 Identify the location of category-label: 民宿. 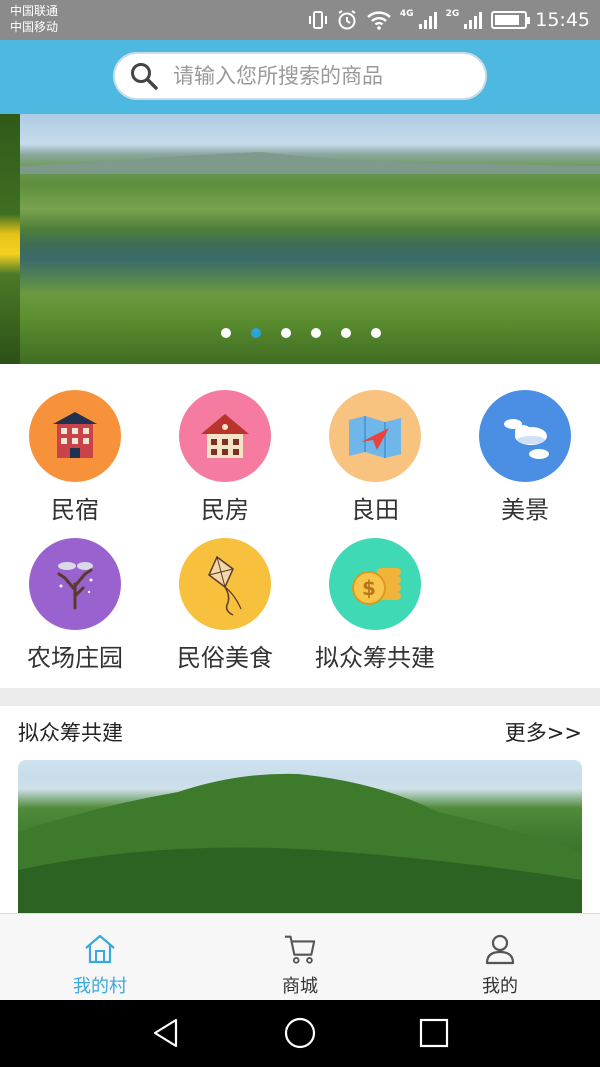
(75, 510).